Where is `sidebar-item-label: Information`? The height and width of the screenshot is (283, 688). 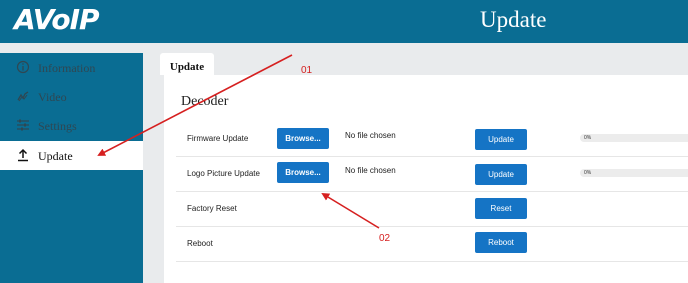 sidebar-item-label: Information is located at coordinates (67, 68).